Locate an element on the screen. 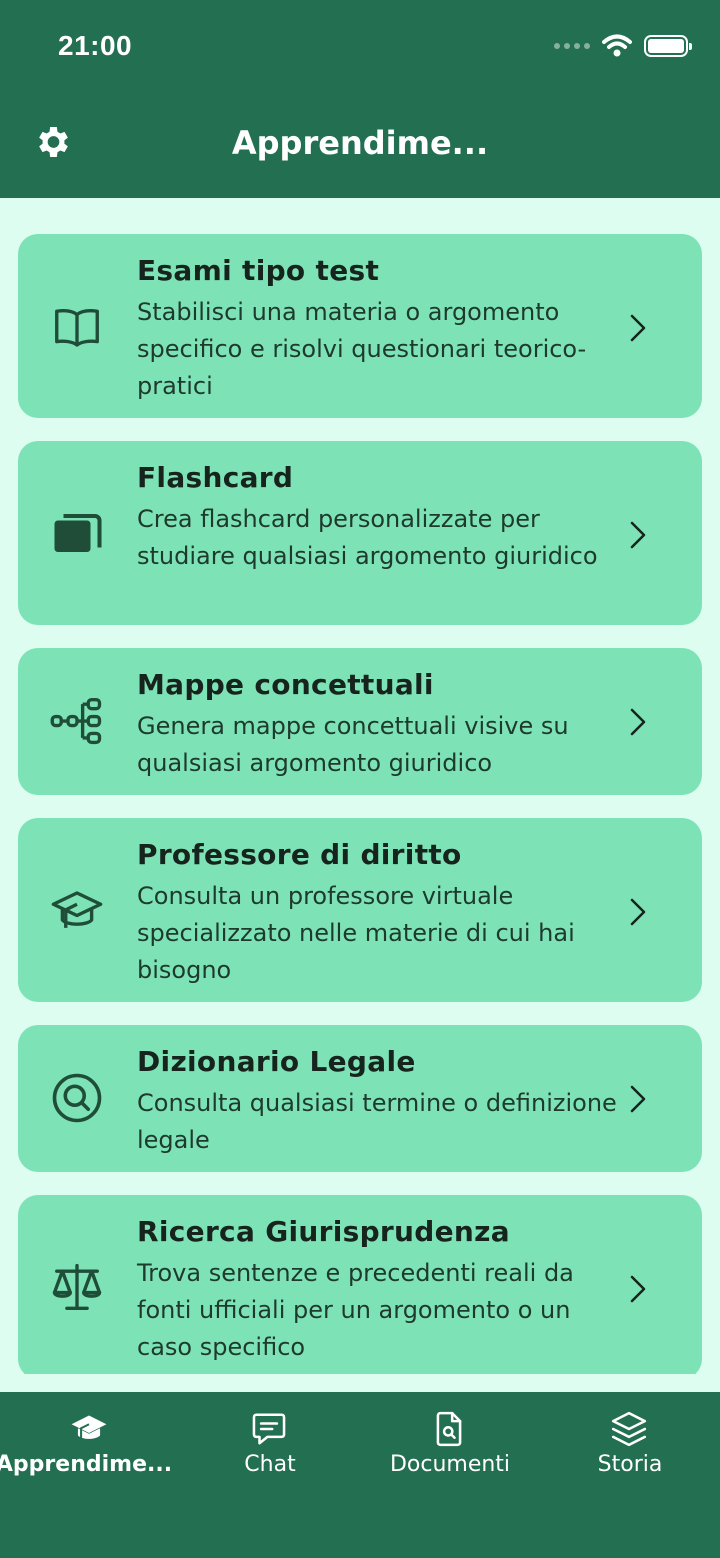  book-icon is located at coordinates (77, 328).